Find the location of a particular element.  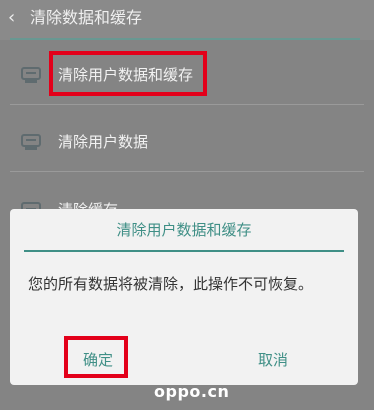

page-title: 清除数据和缓存 is located at coordinates (86, 17).